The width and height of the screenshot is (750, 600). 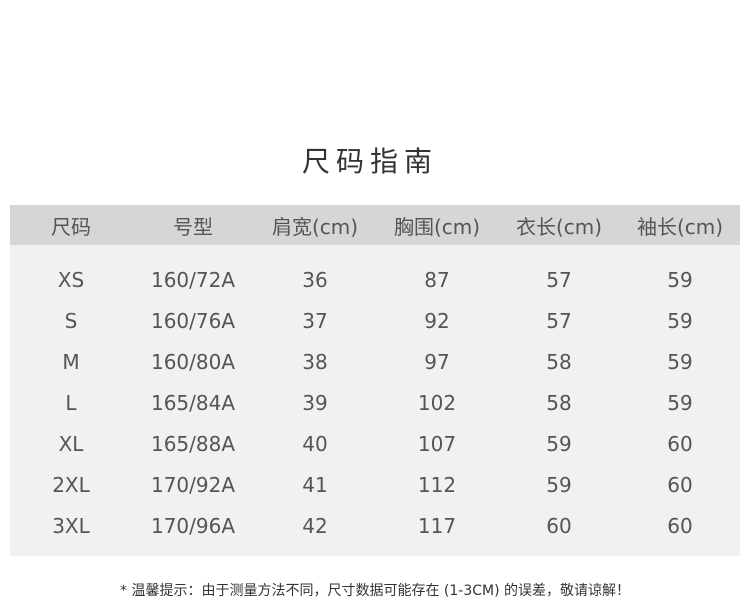 I want to click on table-row: L 165/84A 39 102 58 59, so click(x=375, y=402).